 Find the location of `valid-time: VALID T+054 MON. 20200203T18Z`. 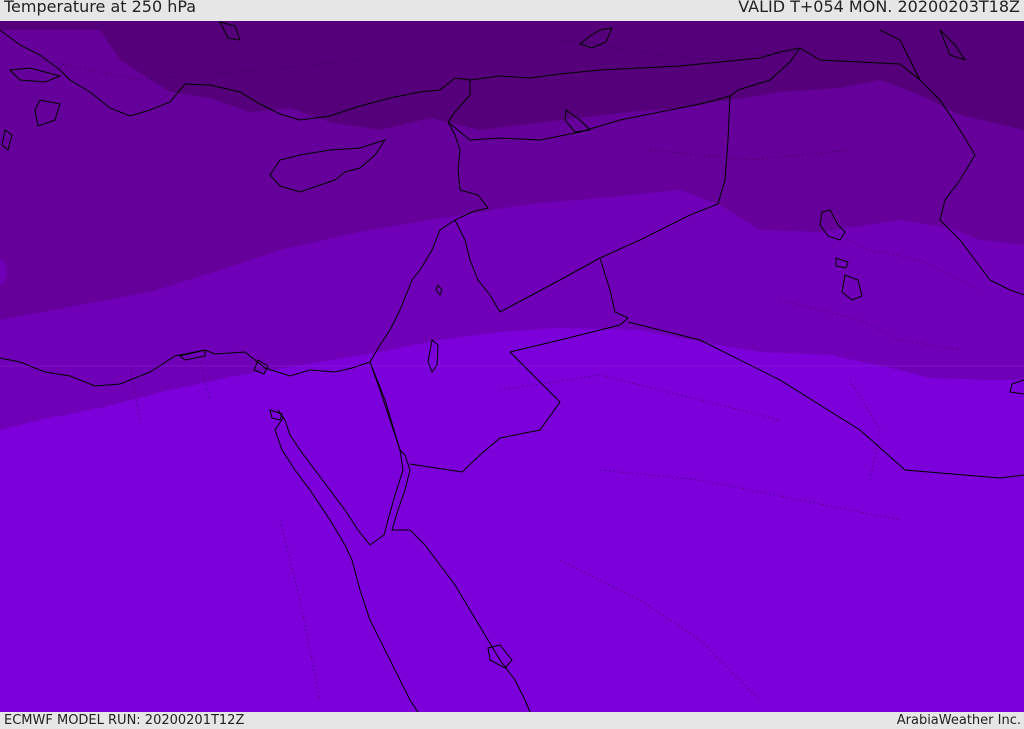

valid-time: VALID T+054 MON. 20200203T18Z is located at coordinates (879, 8).